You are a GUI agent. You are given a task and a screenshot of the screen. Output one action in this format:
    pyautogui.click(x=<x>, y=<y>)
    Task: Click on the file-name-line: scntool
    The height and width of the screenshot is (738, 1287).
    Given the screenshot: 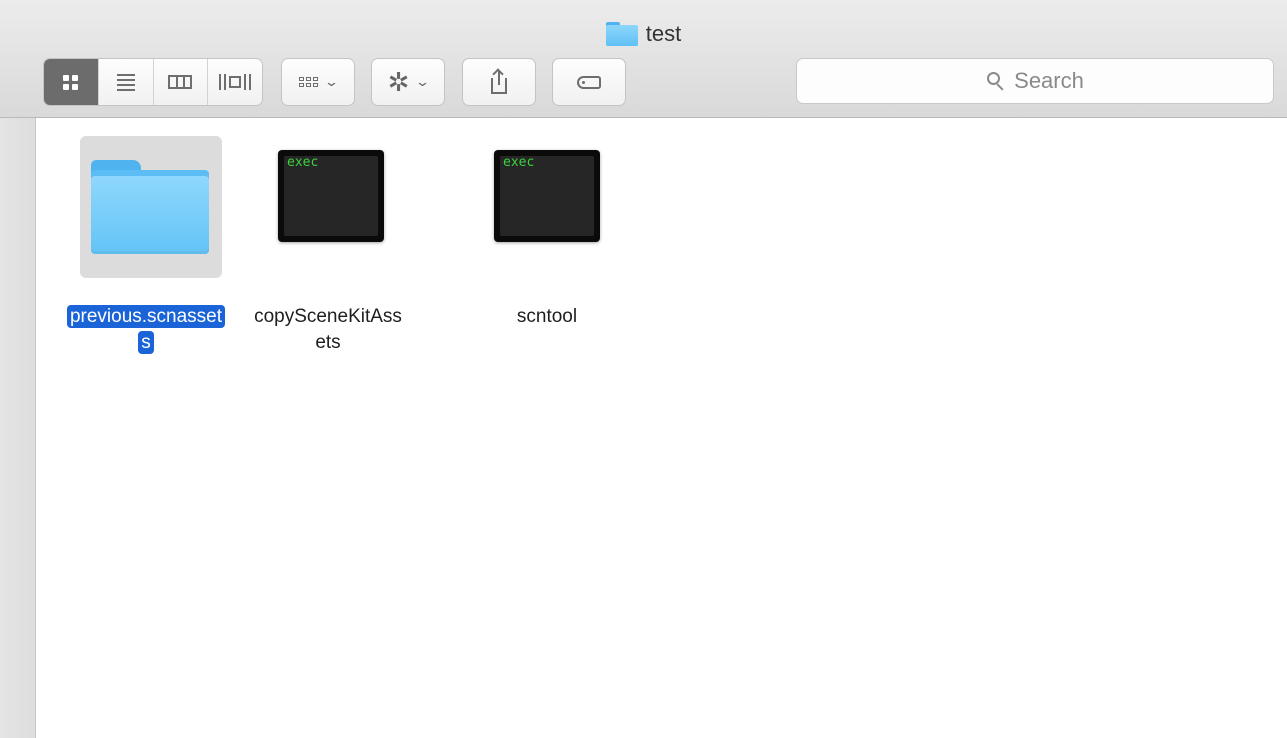 What is the action you would take?
    pyautogui.click(x=547, y=316)
    